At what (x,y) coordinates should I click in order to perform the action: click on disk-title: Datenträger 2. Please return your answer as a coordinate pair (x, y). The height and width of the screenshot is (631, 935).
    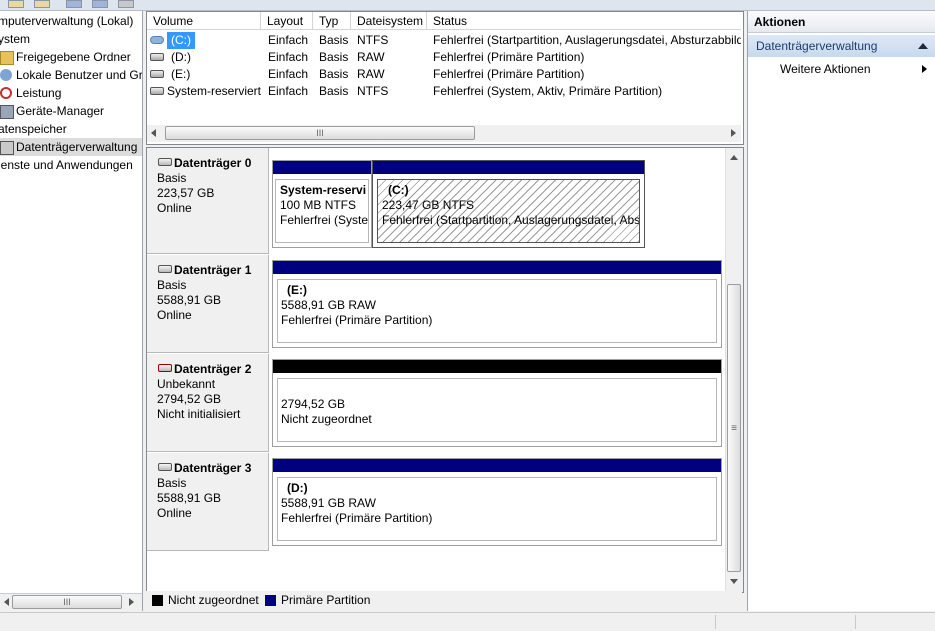
    Looking at the image, I should click on (213, 369).